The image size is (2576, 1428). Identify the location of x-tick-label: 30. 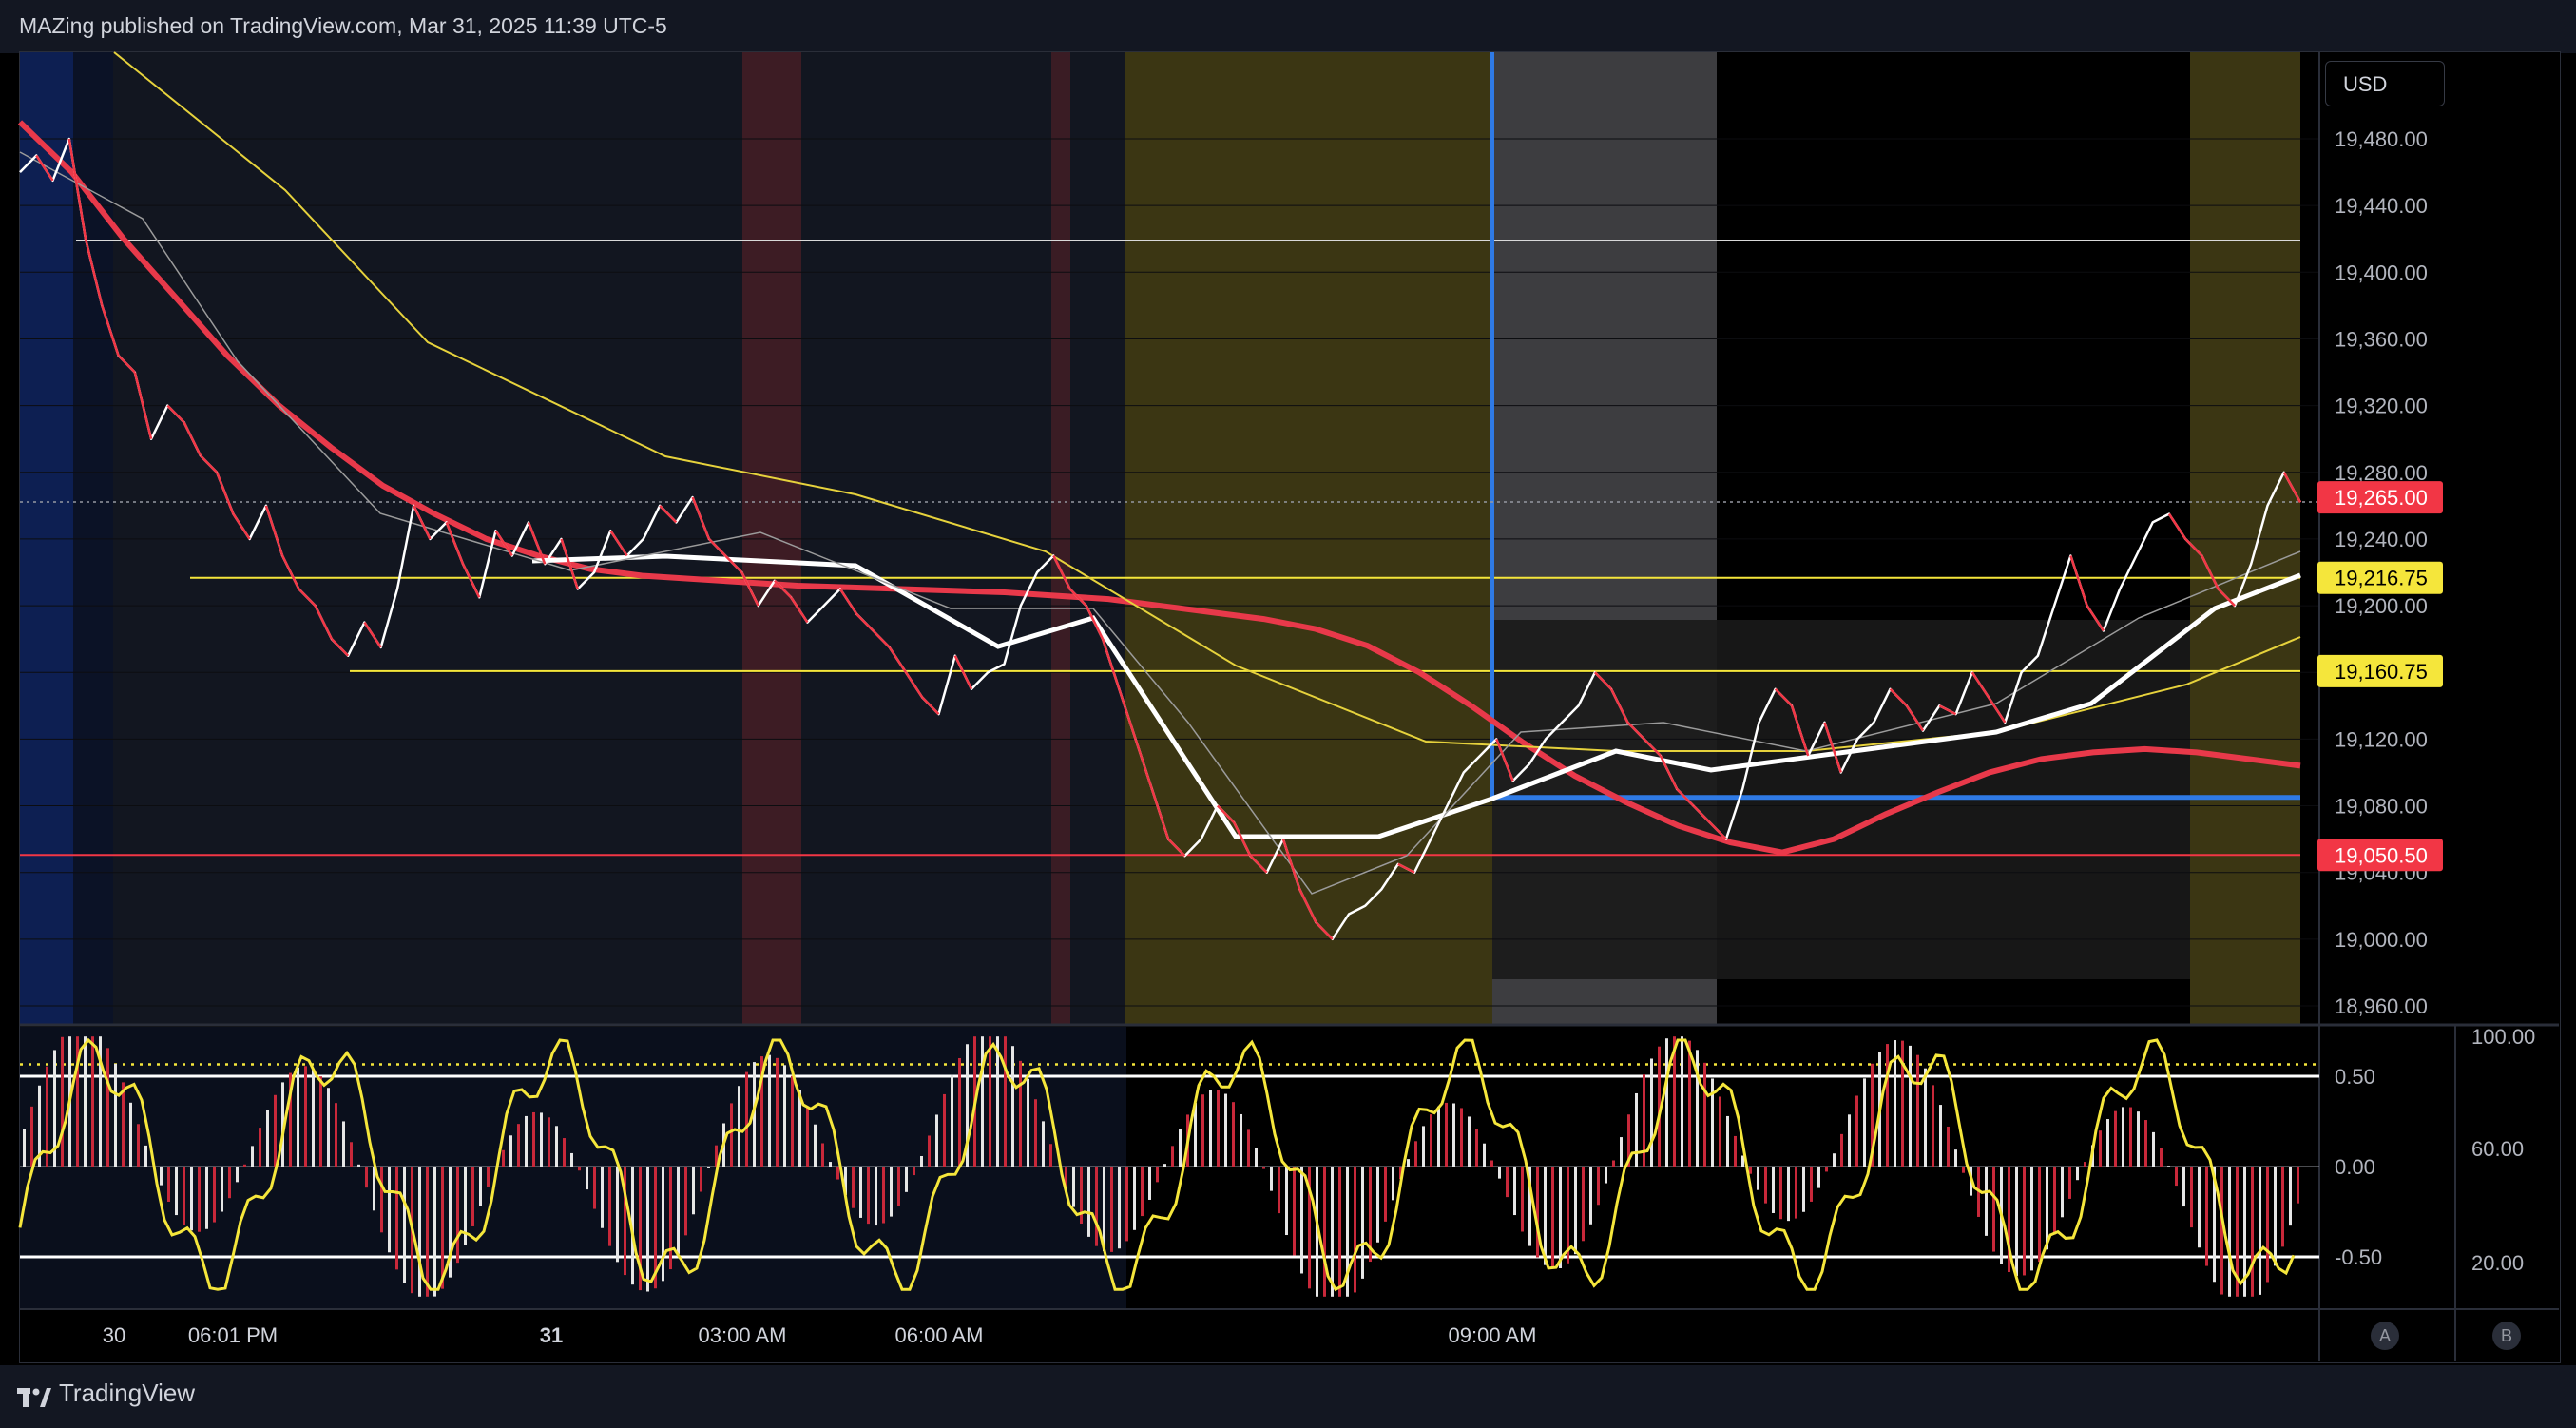
(114, 1335).